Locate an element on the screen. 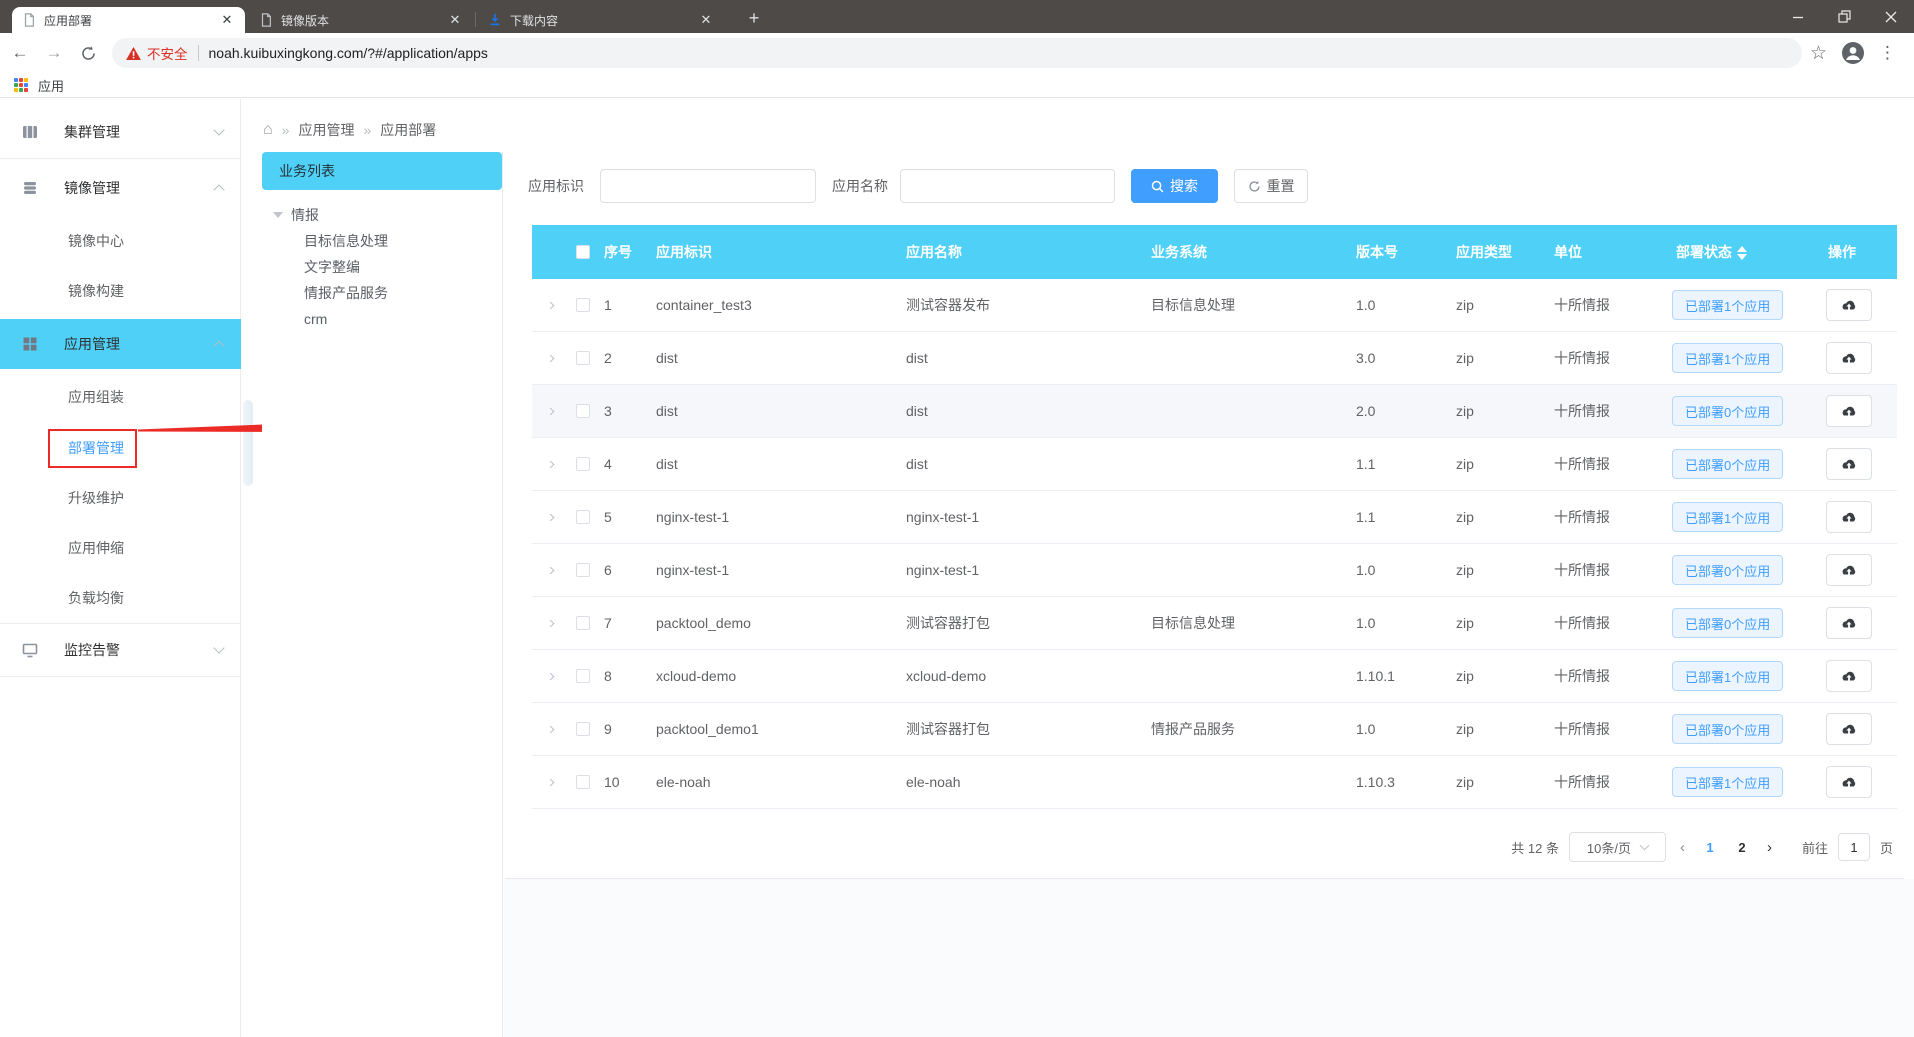 The image size is (1914, 1037). bookmarks-bar: 应用 is located at coordinates (957, 85).